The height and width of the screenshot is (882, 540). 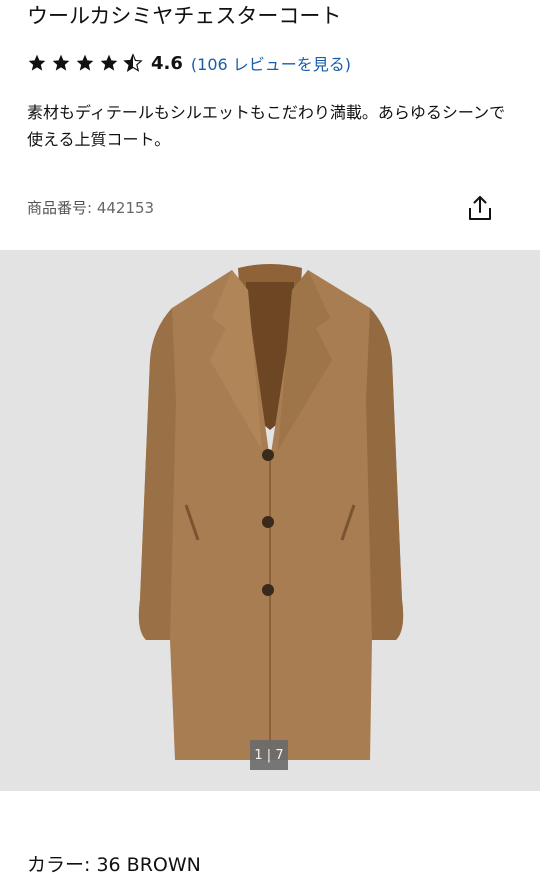 What do you see at coordinates (56, 865) in the screenshot?
I see `color-label: カラー` at bounding box center [56, 865].